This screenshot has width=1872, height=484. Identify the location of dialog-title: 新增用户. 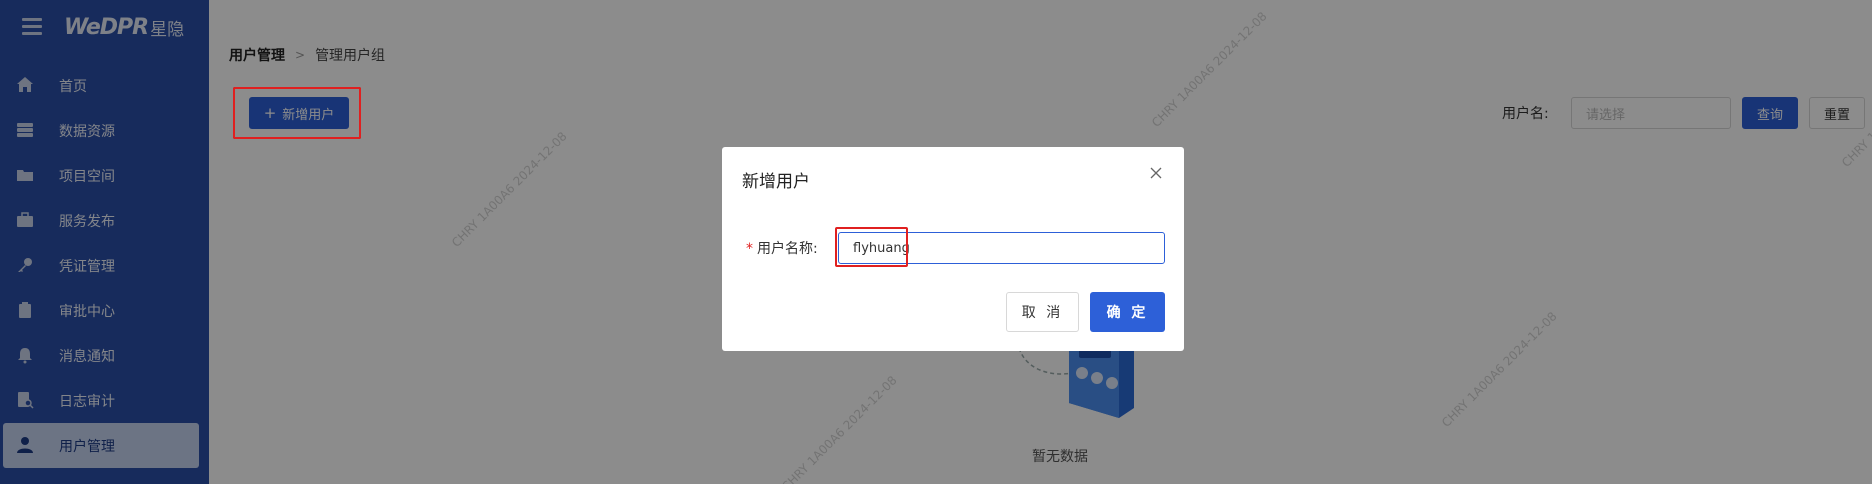
(776, 182).